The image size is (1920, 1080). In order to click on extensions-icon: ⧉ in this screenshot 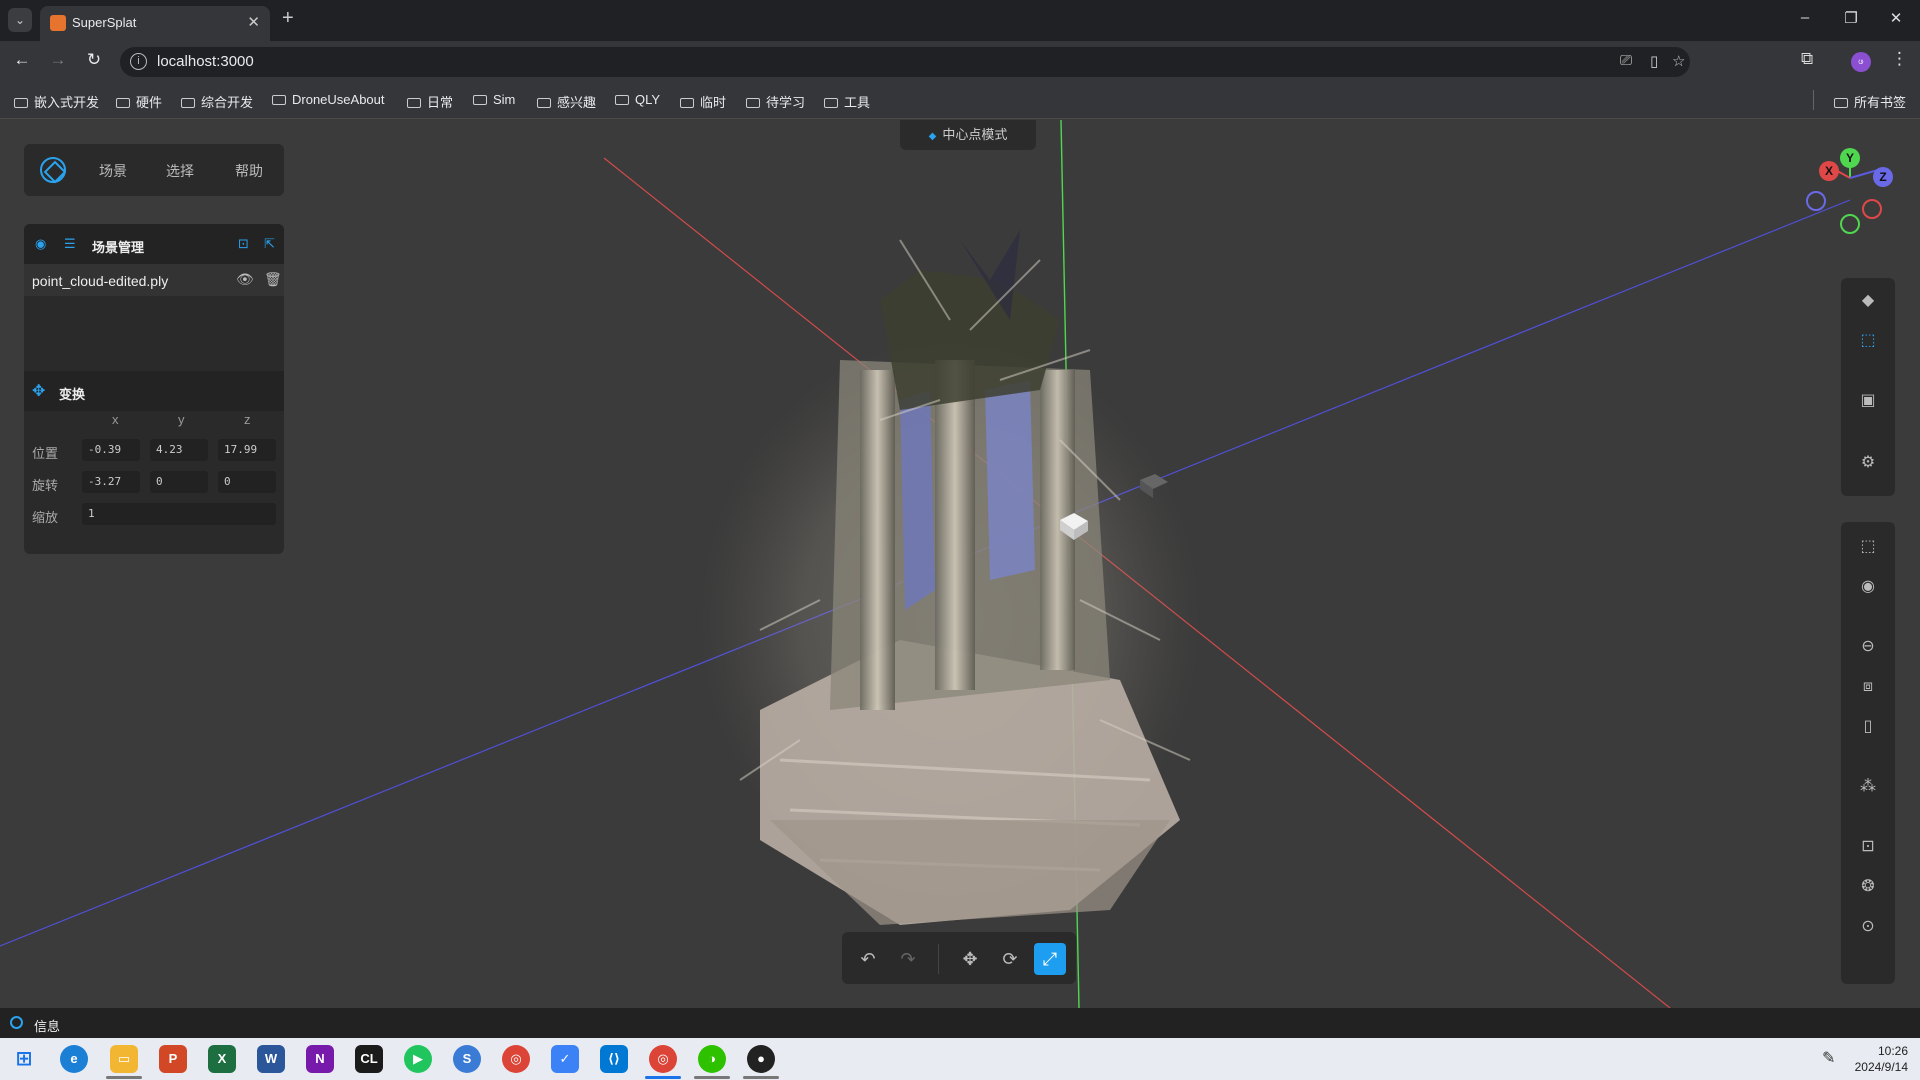, I will do `click(1807, 59)`.